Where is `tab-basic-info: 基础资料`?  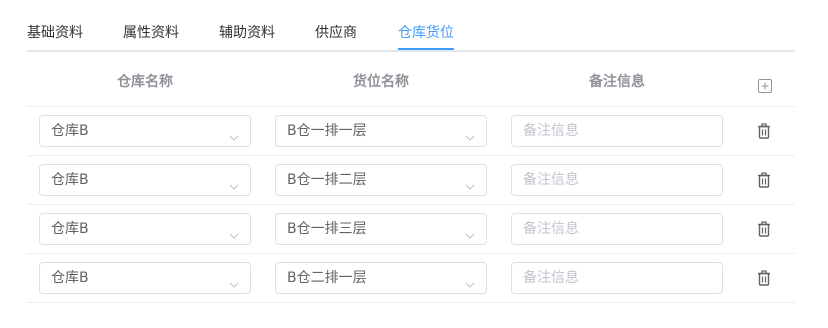 tab-basic-info: 基础资料 is located at coordinates (55, 33).